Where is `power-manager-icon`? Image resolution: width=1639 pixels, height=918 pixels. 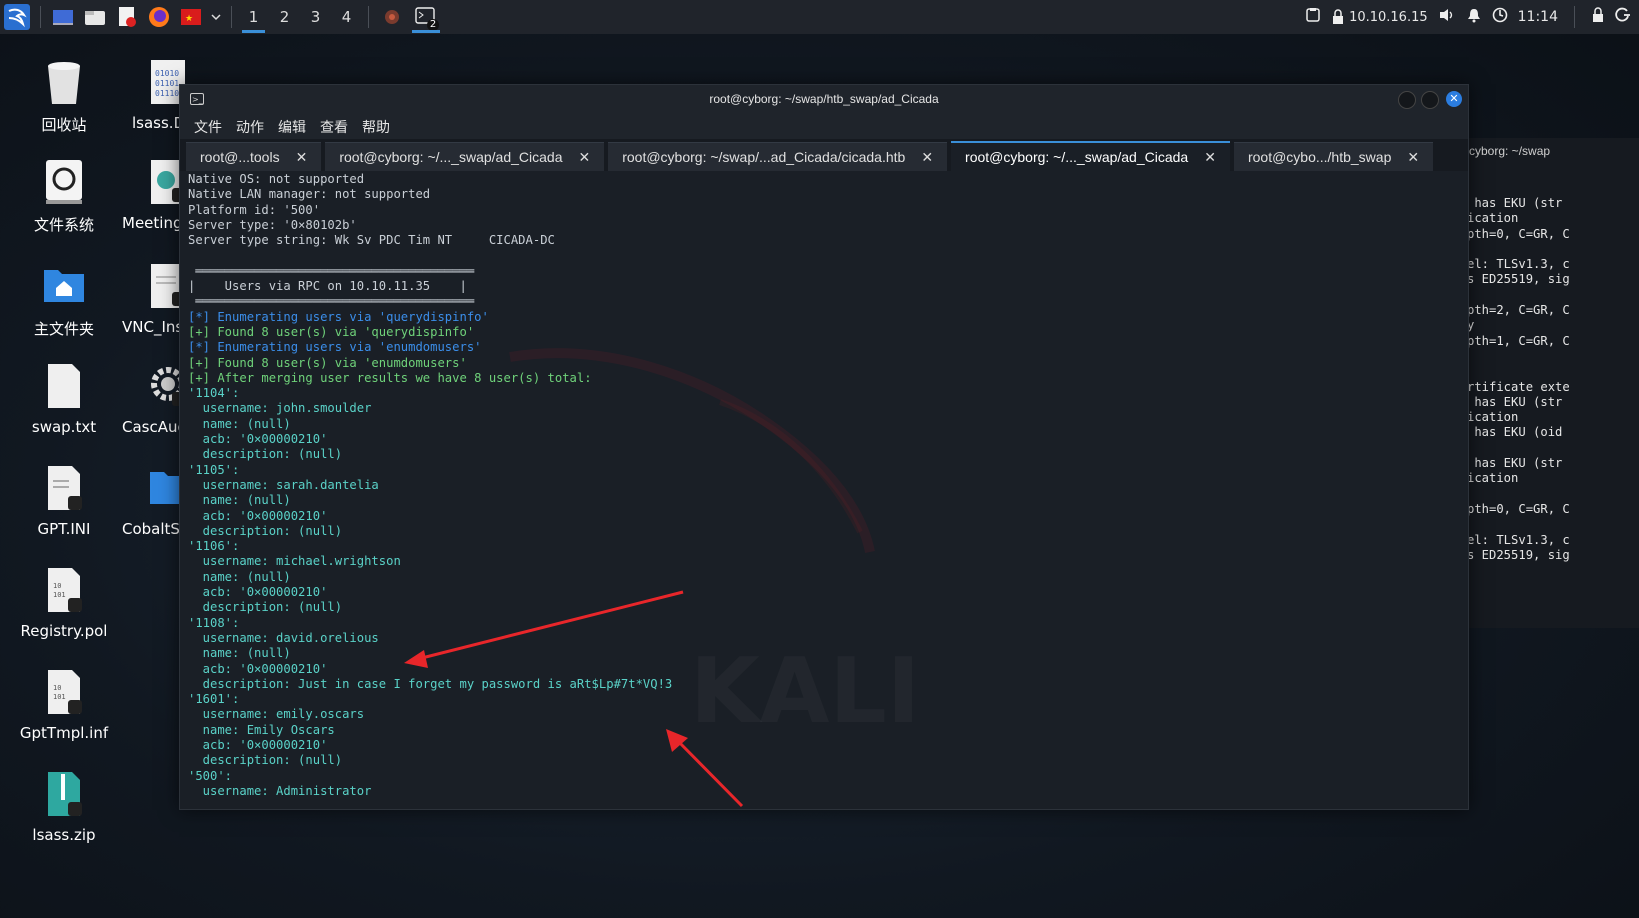
power-manager-icon is located at coordinates (1500, 17).